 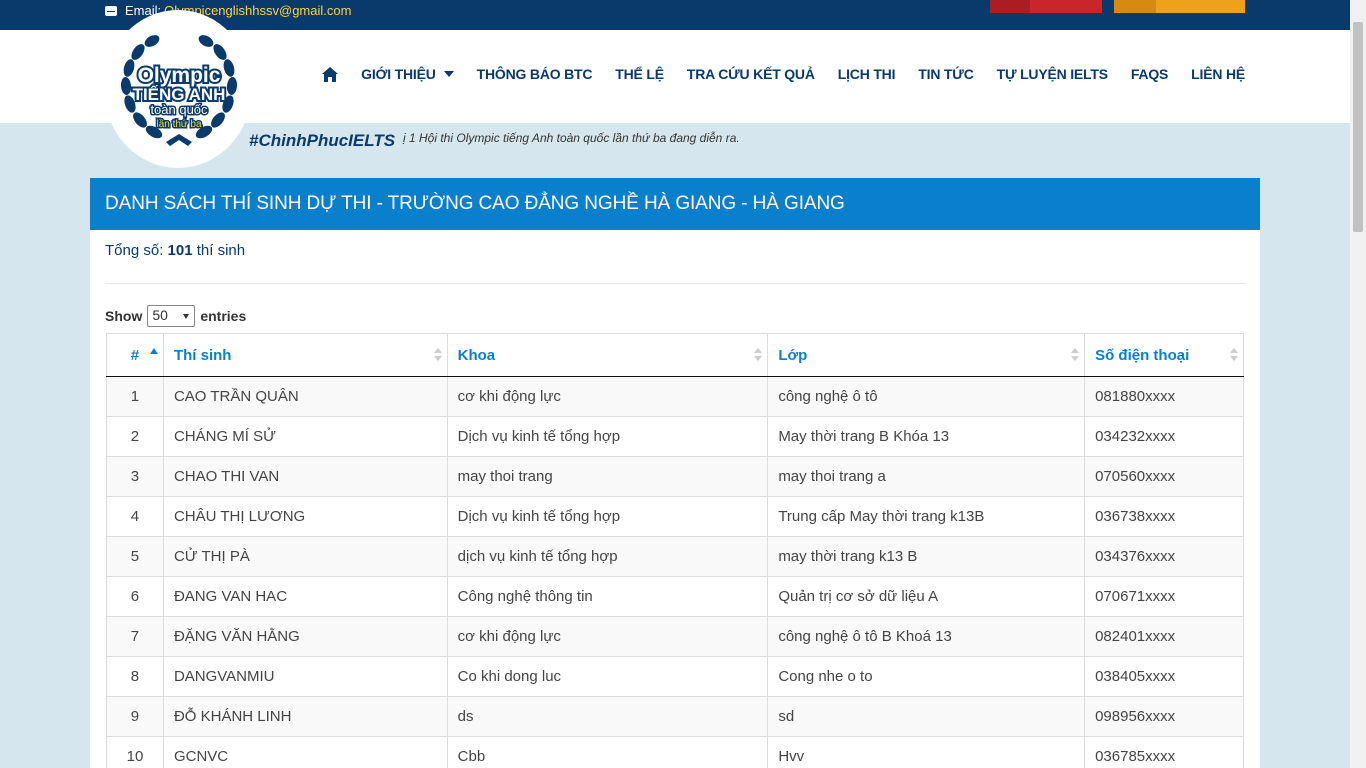 I want to click on cell-khoa: Cbb, so click(x=607, y=752).